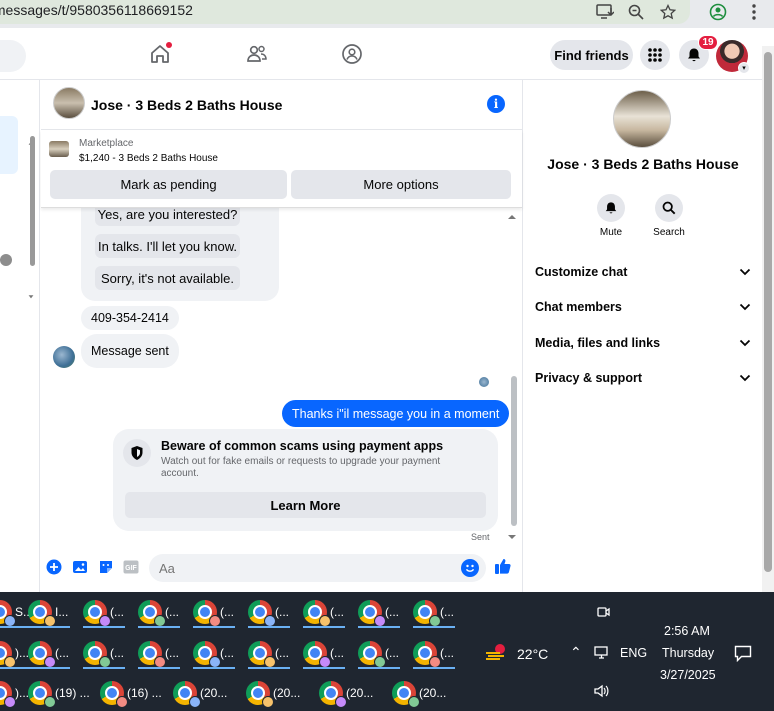 The width and height of the screenshot is (774, 711). Describe the element at coordinates (743, 653) in the screenshot. I see `notification-center-icon` at that location.